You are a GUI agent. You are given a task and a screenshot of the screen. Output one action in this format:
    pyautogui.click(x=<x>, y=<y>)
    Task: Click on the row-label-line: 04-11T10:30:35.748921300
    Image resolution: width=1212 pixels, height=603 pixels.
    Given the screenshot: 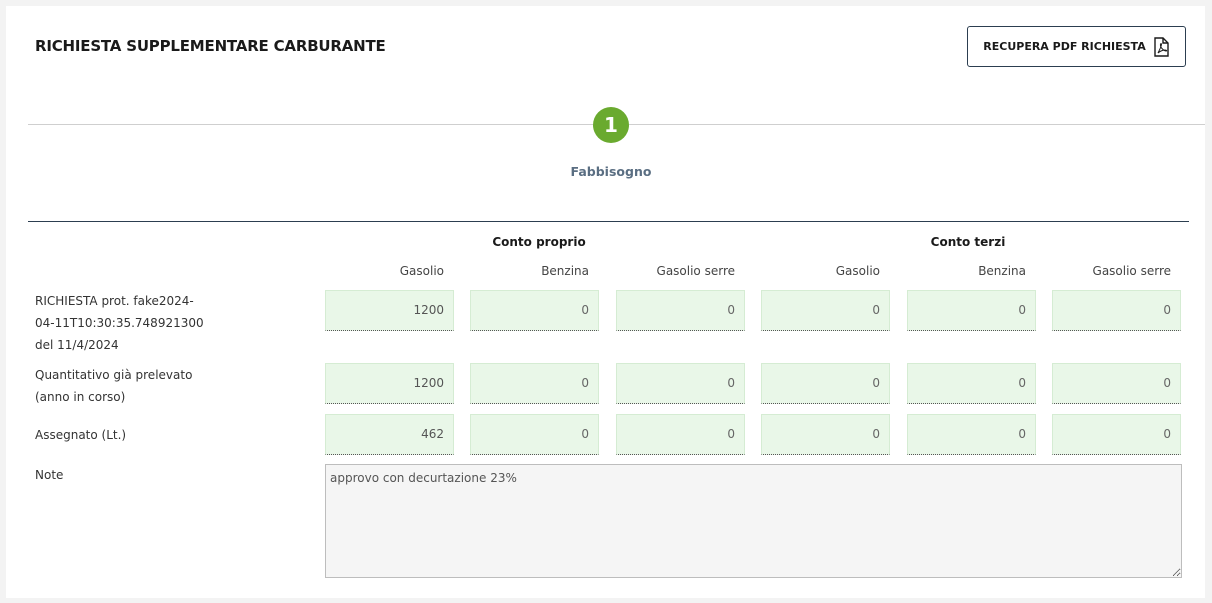 What is the action you would take?
    pyautogui.click(x=119, y=323)
    